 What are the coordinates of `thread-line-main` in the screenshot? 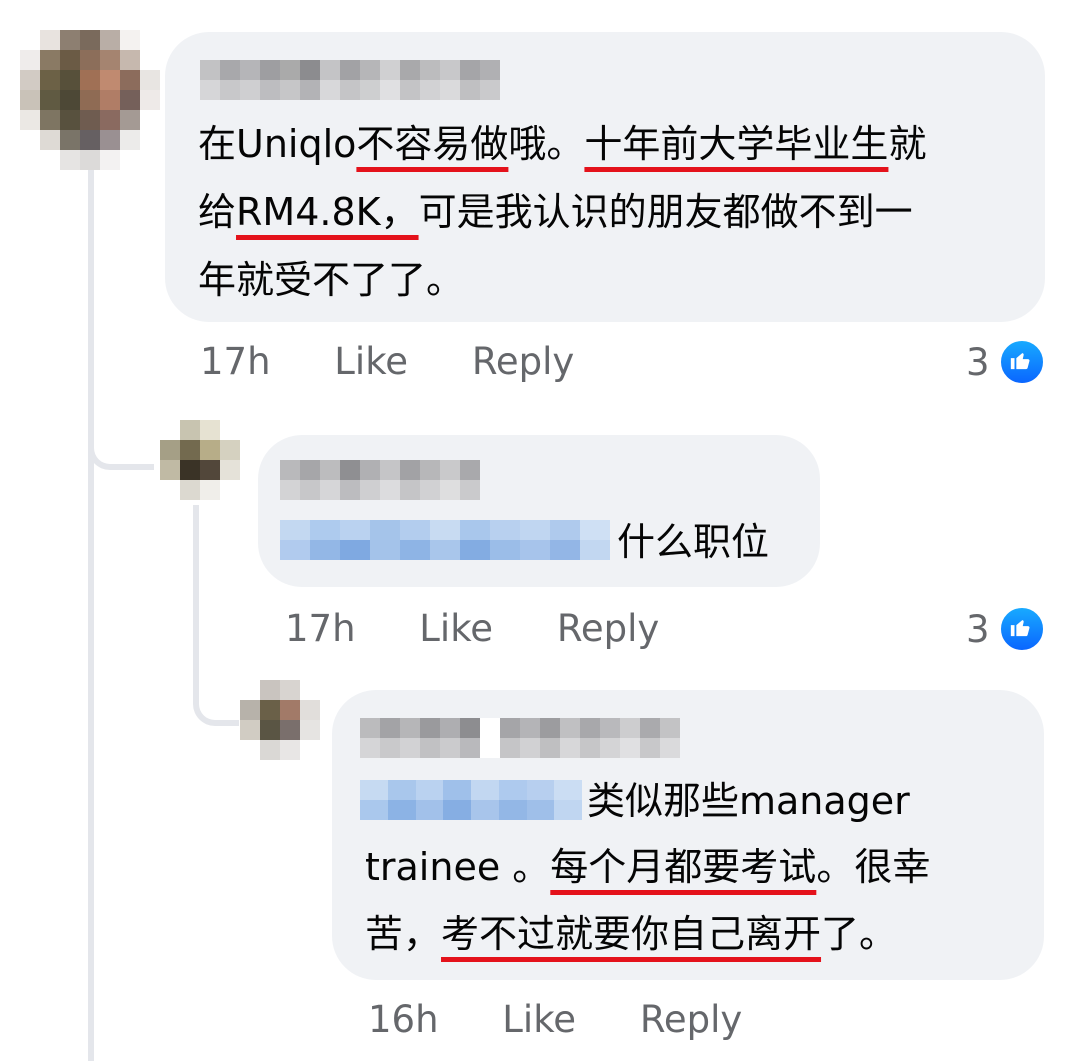 It's located at (91, 610).